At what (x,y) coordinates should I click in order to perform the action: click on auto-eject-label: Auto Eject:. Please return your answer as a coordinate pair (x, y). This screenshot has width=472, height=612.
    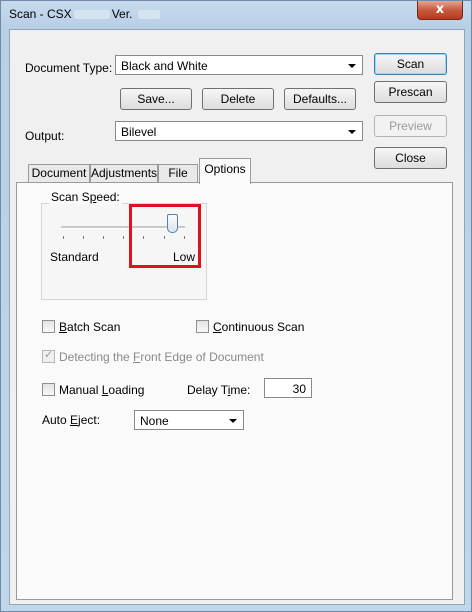
    Looking at the image, I should click on (71, 420).